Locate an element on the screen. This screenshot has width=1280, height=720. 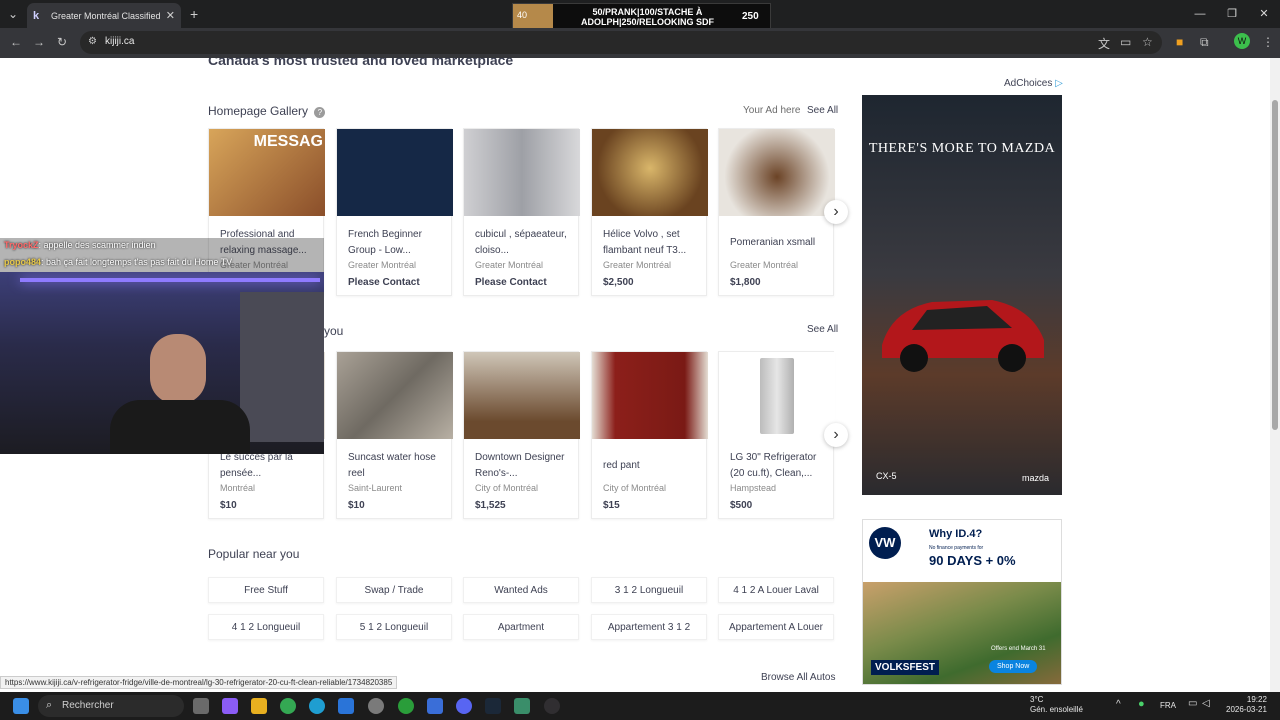
app-icon is located at coordinates (522, 706).